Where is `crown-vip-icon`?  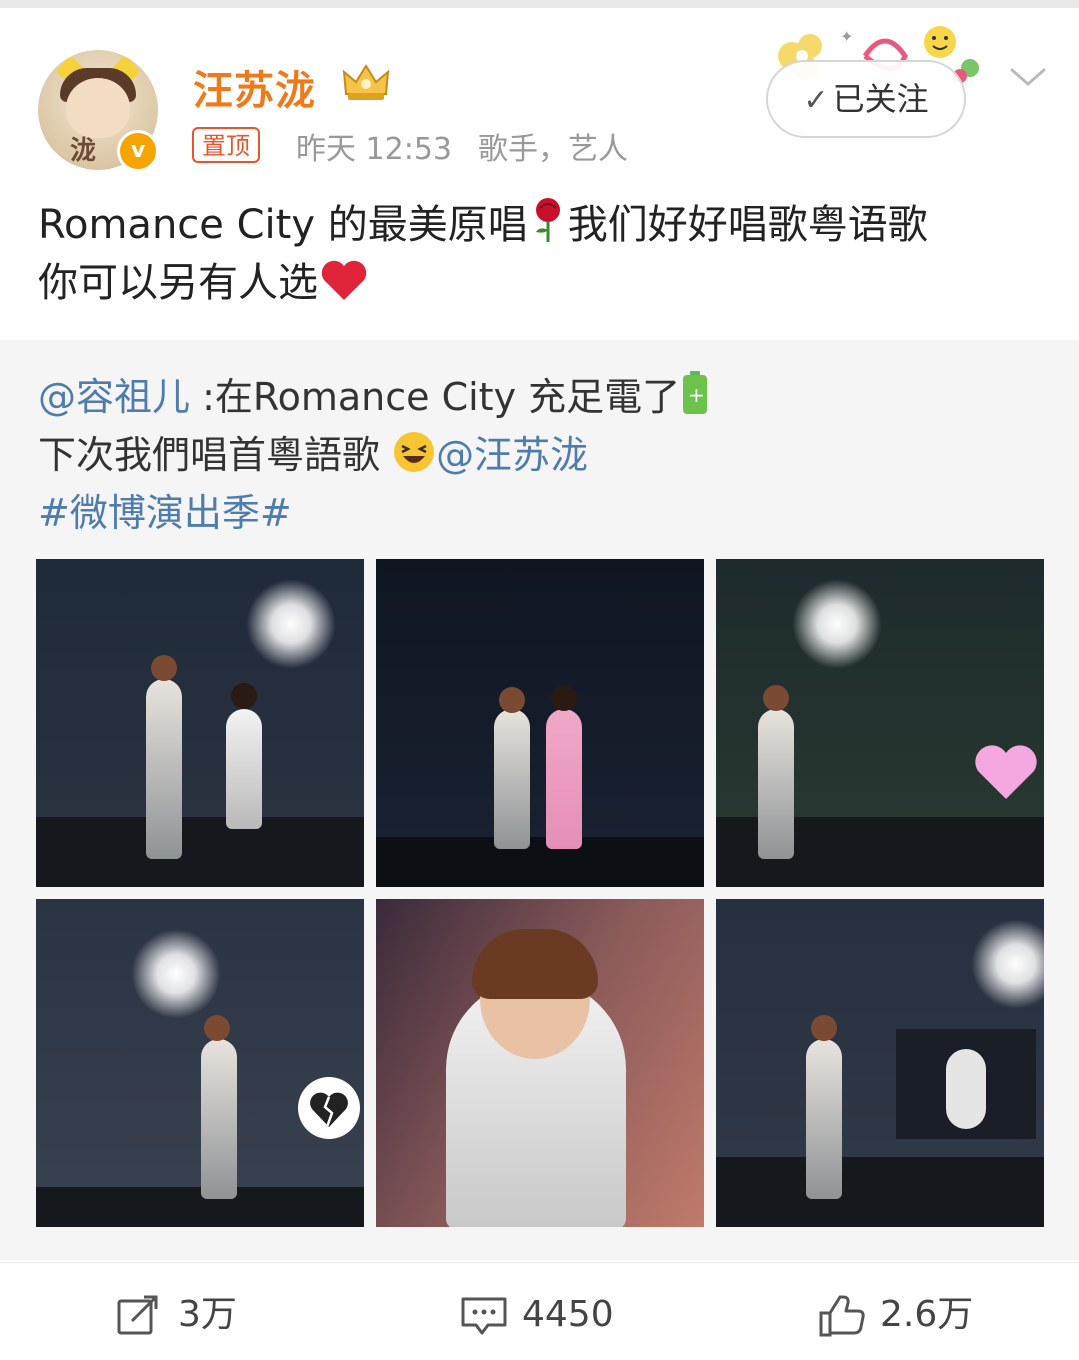 crown-vip-icon is located at coordinates (366, 81).